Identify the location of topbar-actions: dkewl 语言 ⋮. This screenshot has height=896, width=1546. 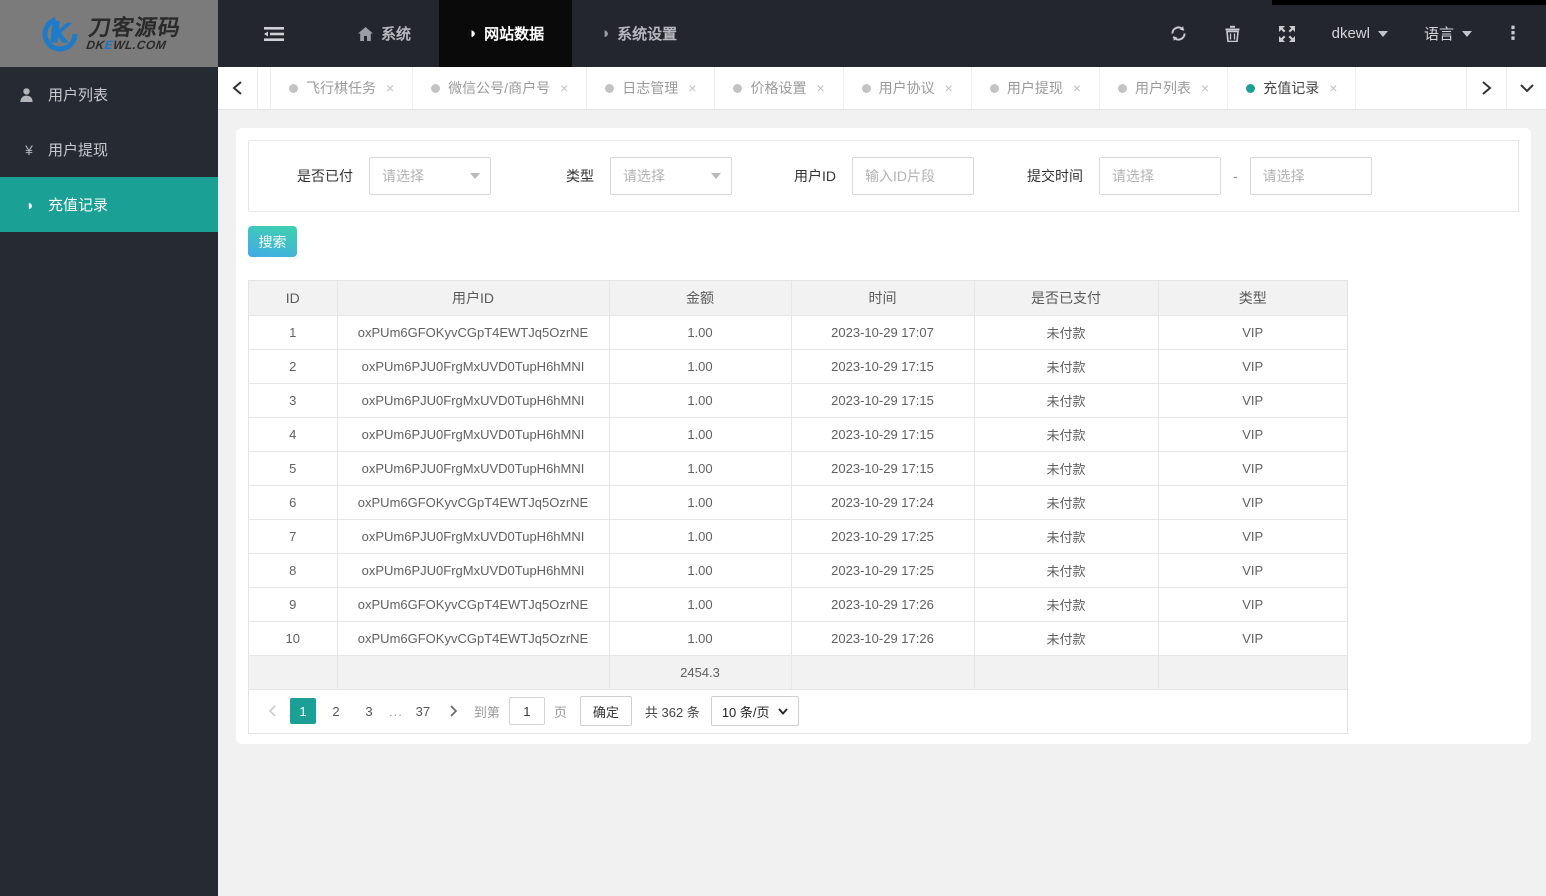
(1351, 33).